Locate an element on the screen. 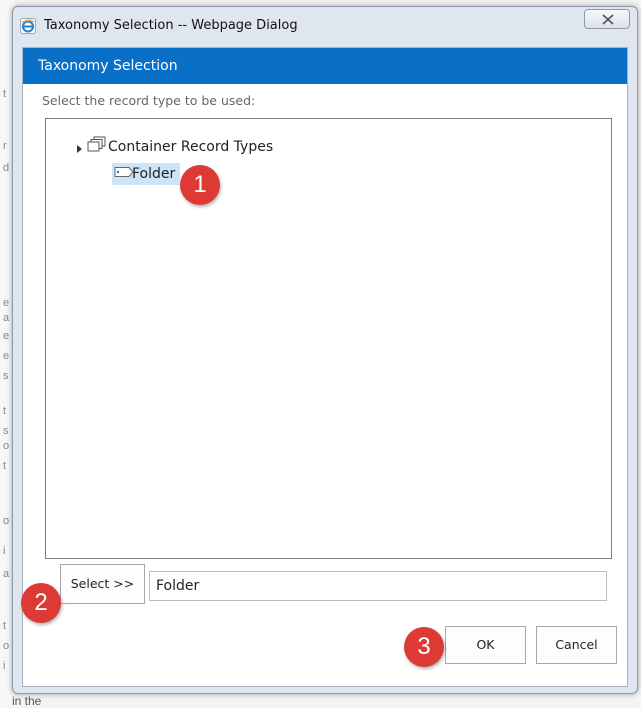 This screenshot has width=641, height=708. expand-arrow-icon is located at coordinates (79, 149).